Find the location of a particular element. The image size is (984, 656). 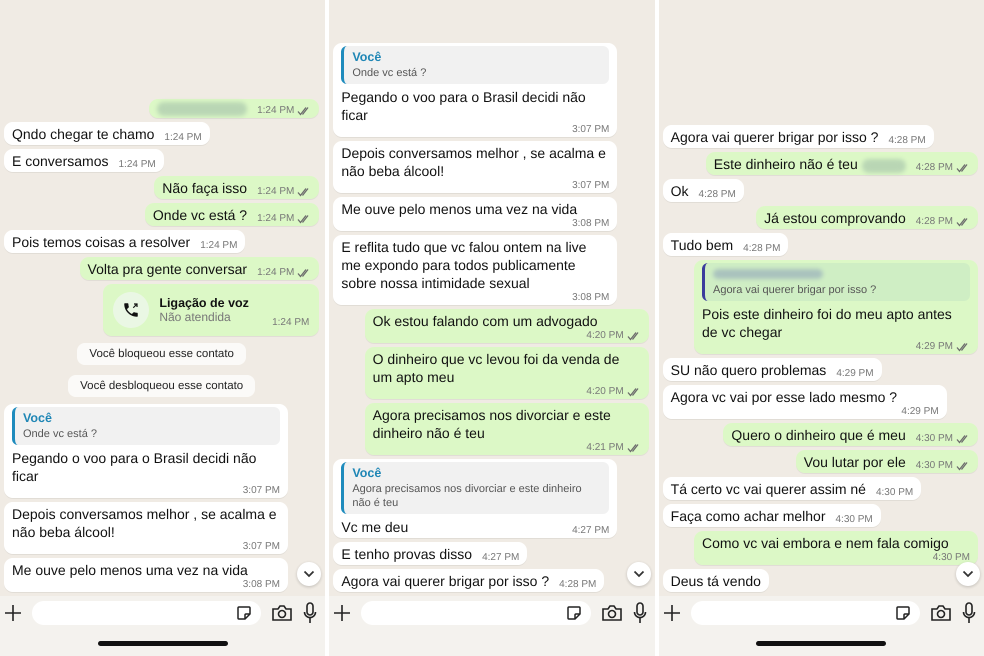

message-text: Quero o dinheiro que é meu is located at coordinates (818, 435).